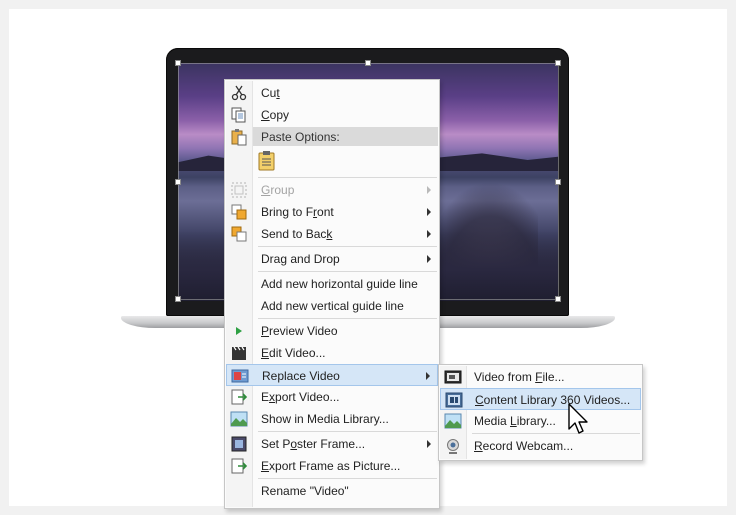 Image resolution: width=736 pixels, height=515 pixels. What do you see at coordinates (278, 190) in the screenshot?
I see `menu-item-label: Group` at bounding box center [278, 190].